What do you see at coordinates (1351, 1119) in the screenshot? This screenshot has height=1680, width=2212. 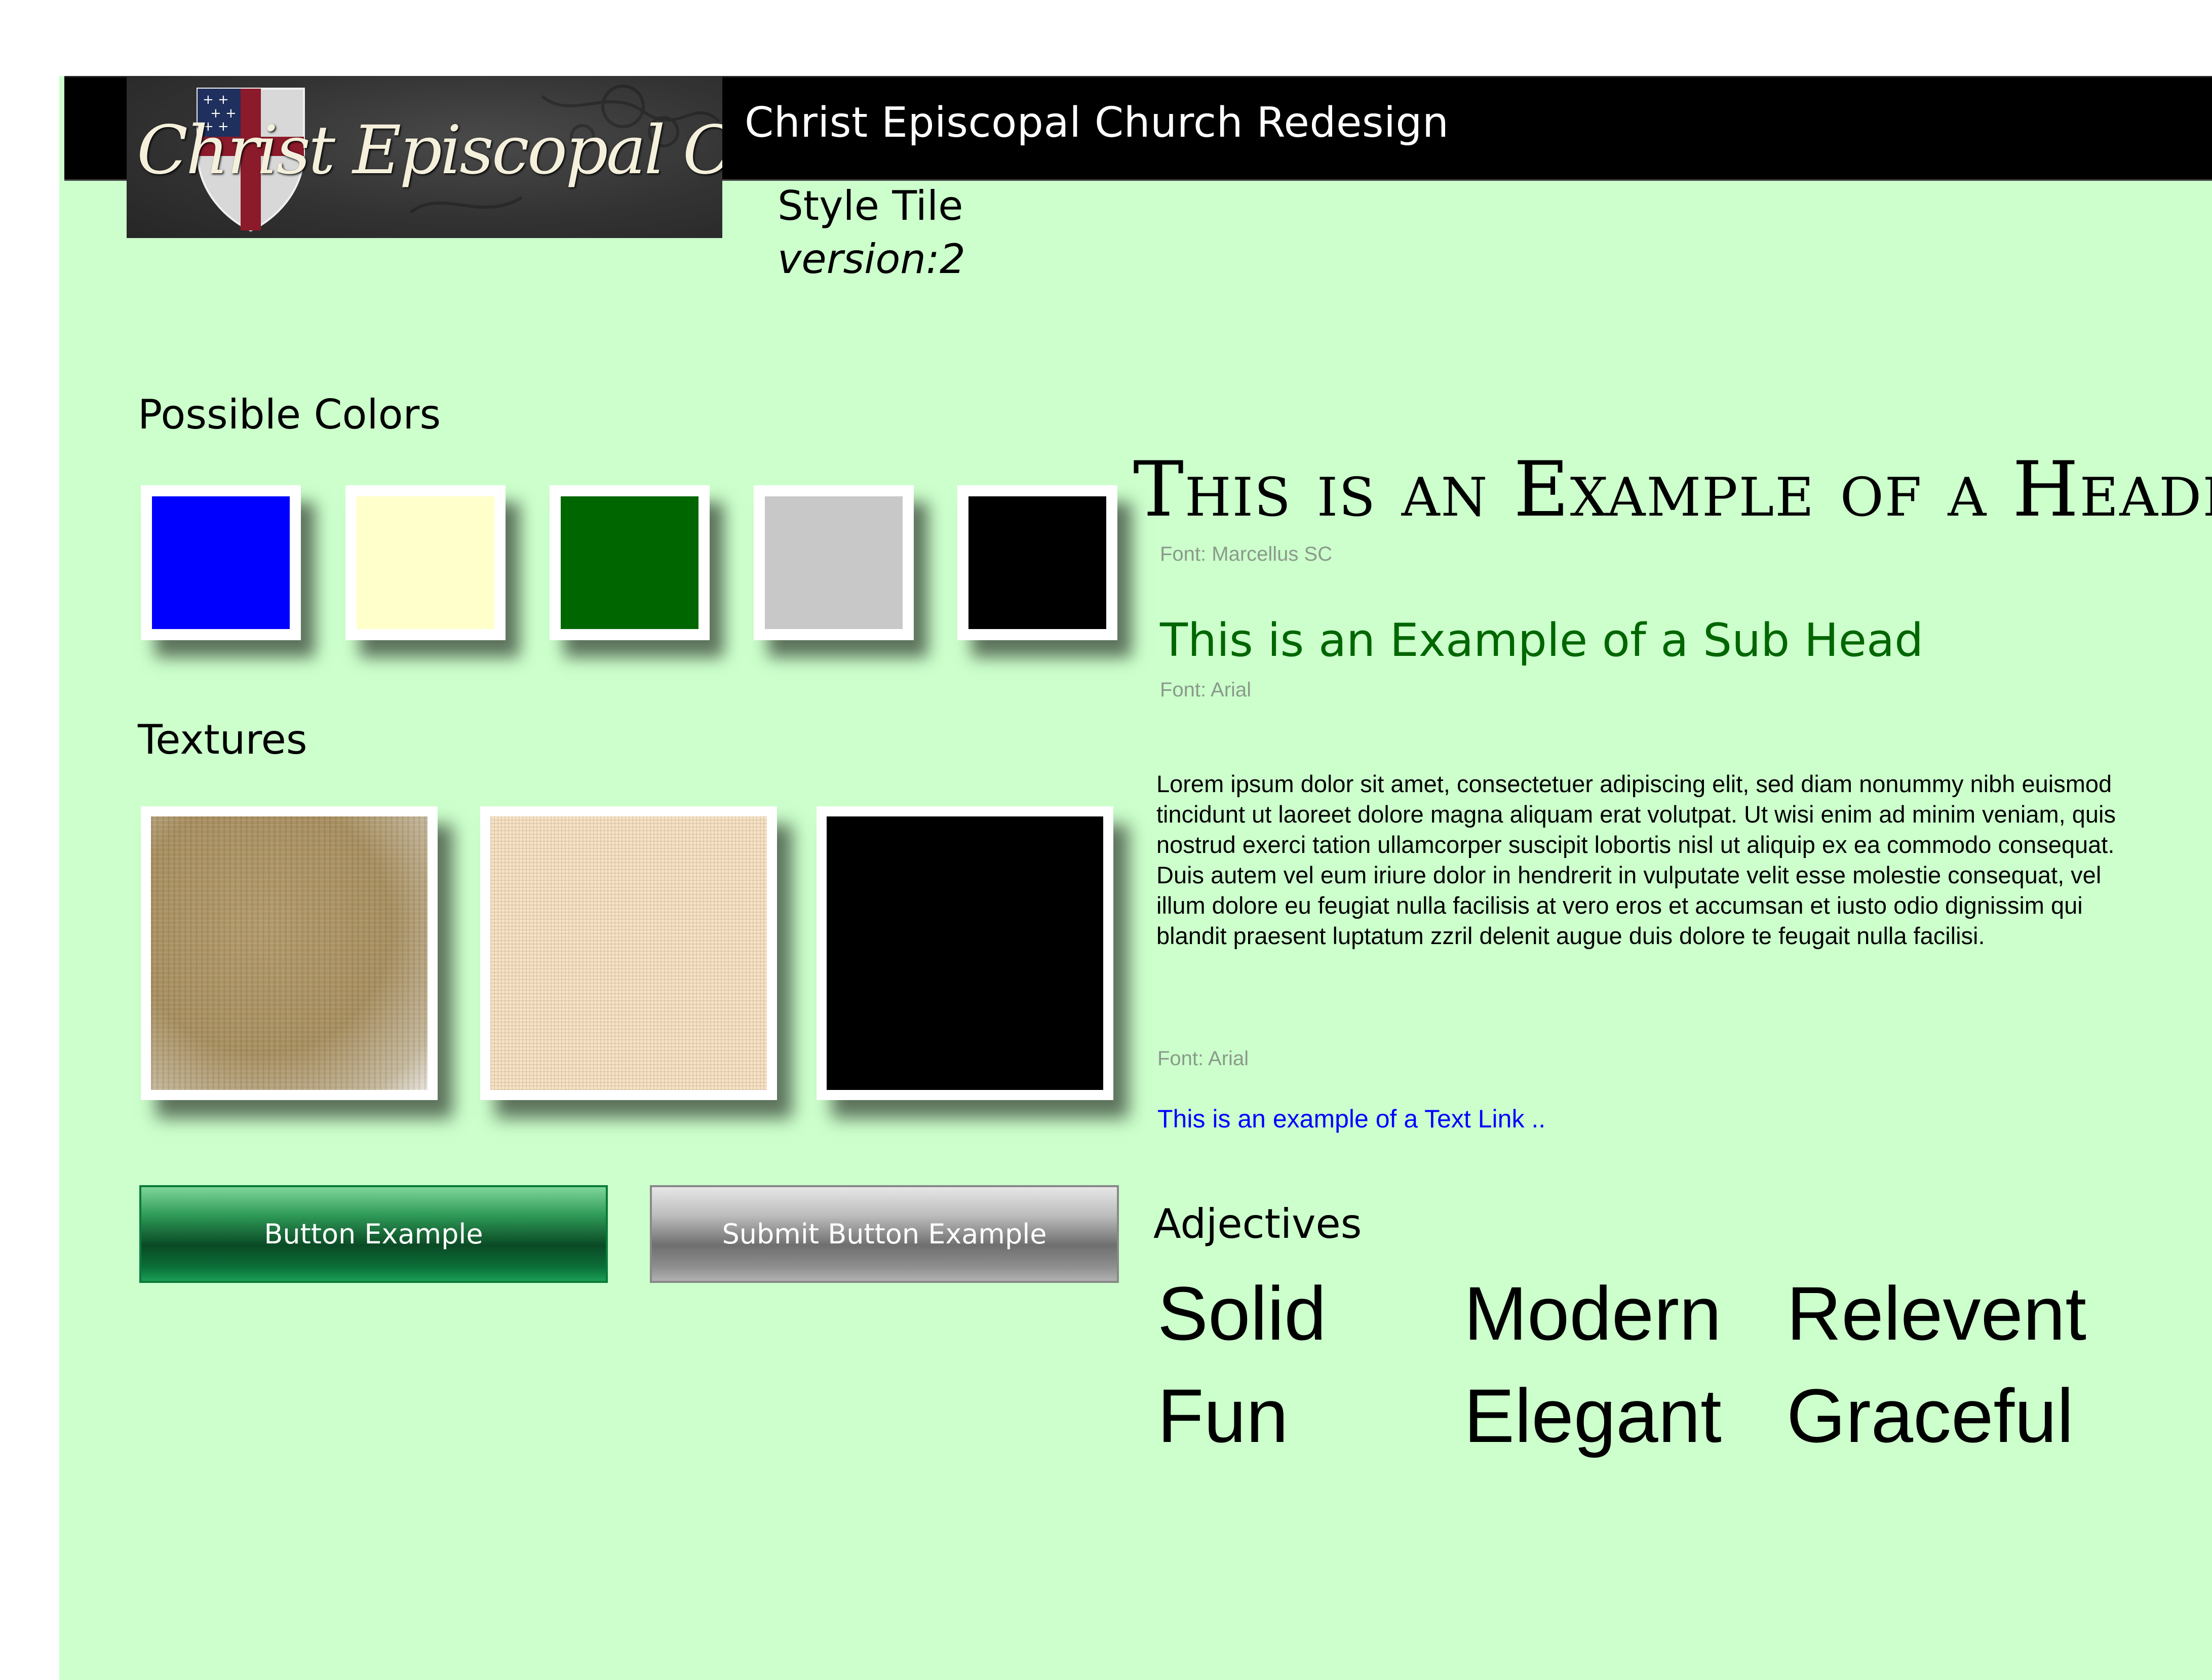 I see `example-text-link: This is an example of a Text Link ..` at bounding box center [1351, 1119].